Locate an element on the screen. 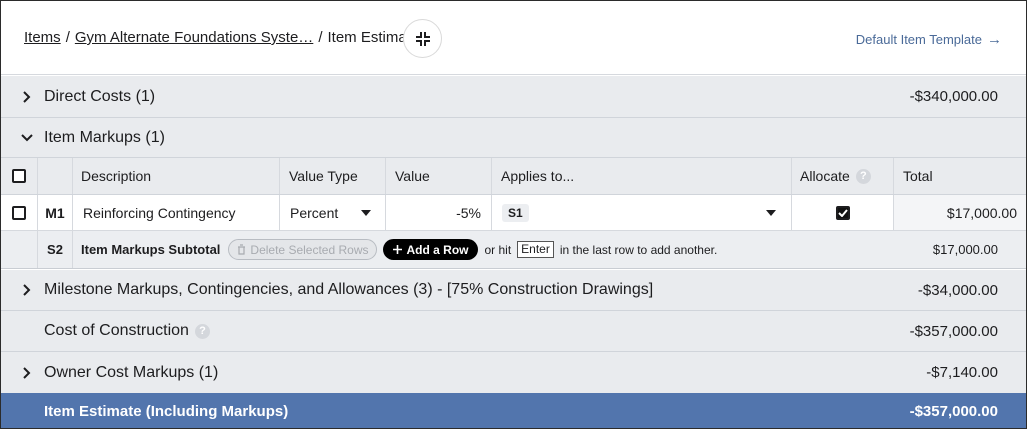  enter-key: Enter is located at coordinates (535, 249).